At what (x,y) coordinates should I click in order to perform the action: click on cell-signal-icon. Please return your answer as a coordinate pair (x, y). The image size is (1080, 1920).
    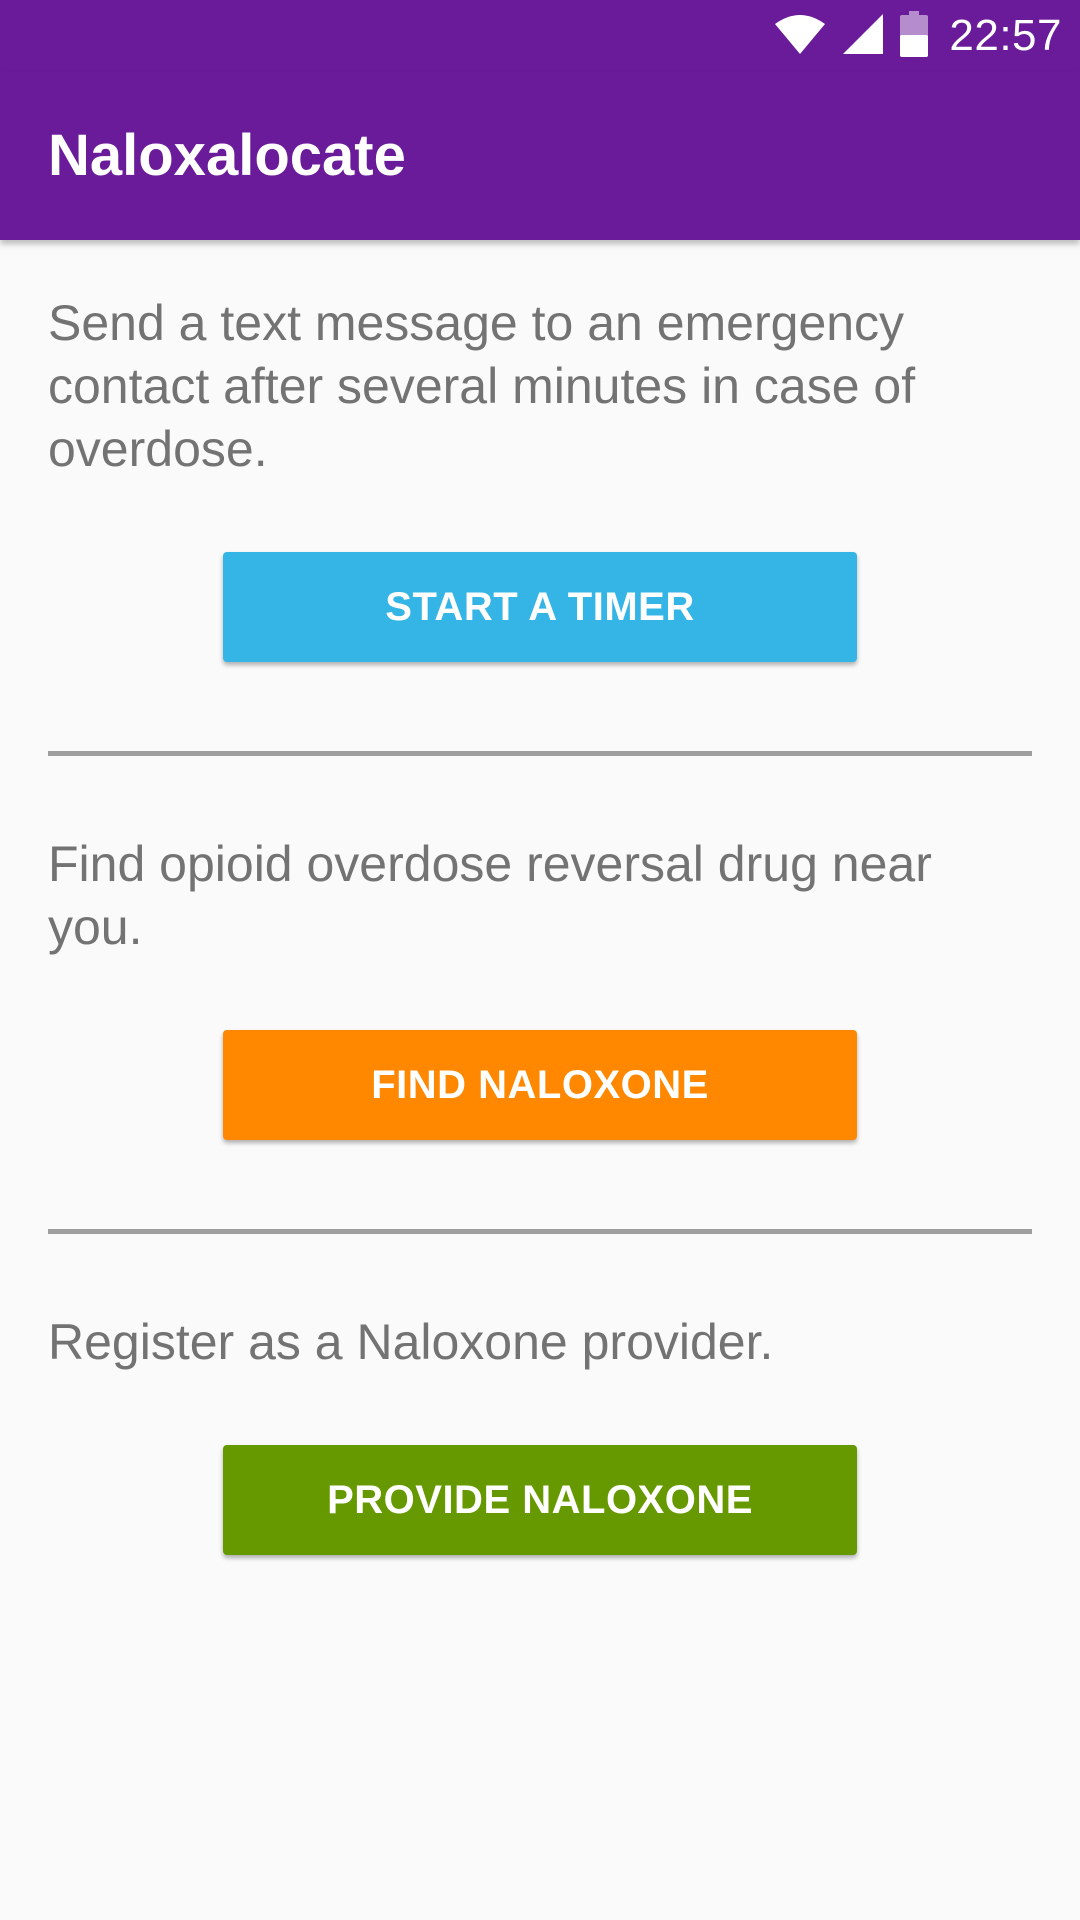
    Looking at the image, I should click on (863, 36).